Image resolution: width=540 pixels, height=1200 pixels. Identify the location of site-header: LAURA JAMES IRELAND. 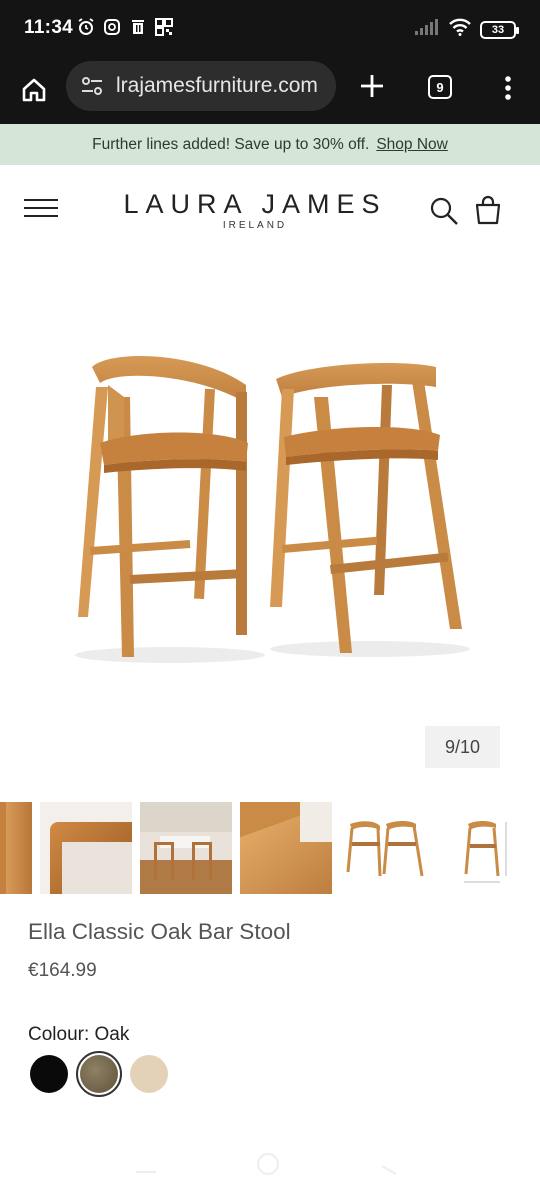
(270, 211).